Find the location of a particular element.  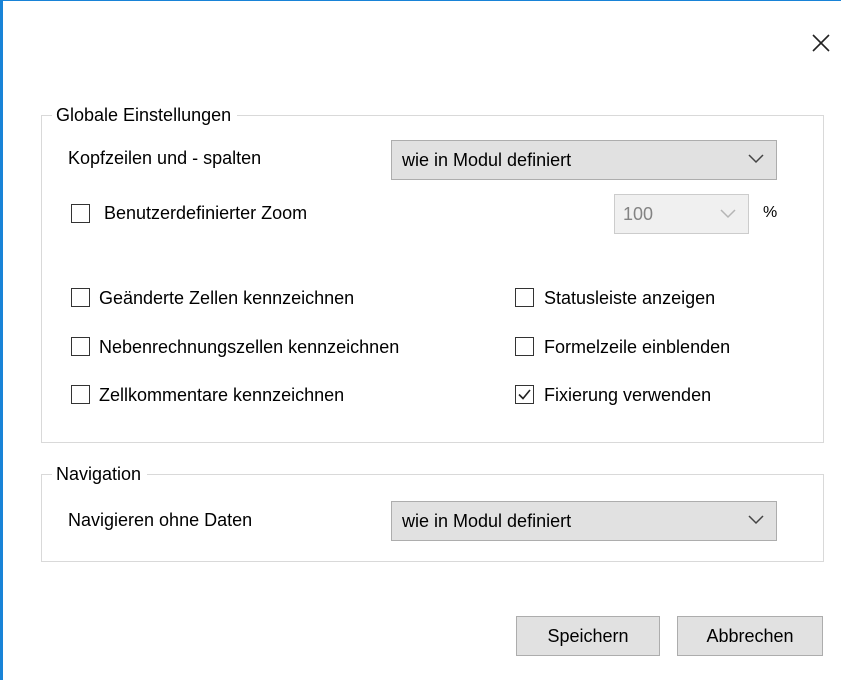

close-button is located at coordinates (821, 43).